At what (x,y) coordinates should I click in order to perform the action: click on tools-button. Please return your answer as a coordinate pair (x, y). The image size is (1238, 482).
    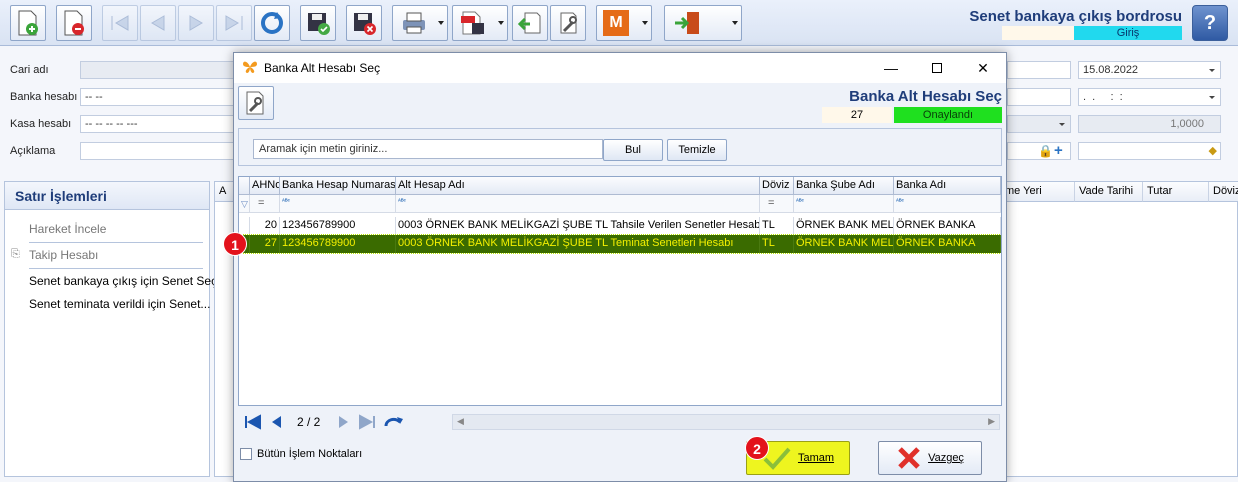
    Looking at the image, I should click on (568, 23).